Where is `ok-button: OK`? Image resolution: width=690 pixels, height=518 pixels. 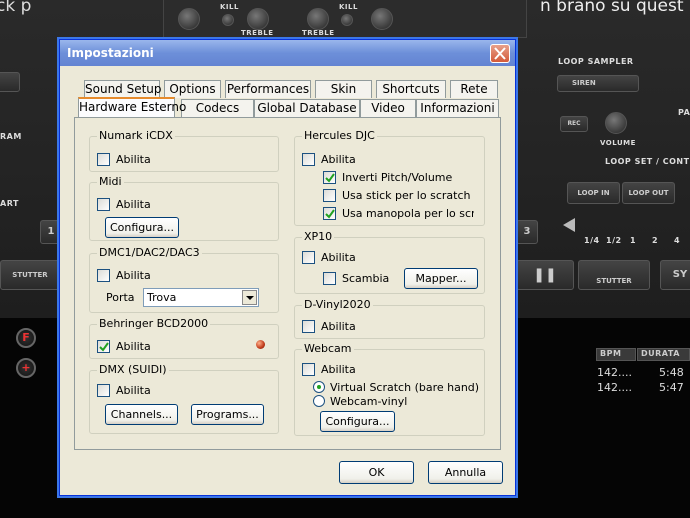 ok-button: OK is located at coordinates (376, 472).